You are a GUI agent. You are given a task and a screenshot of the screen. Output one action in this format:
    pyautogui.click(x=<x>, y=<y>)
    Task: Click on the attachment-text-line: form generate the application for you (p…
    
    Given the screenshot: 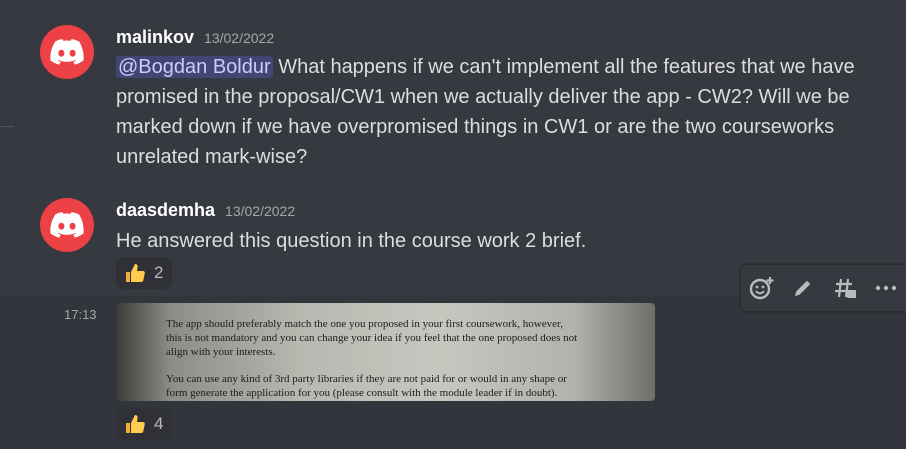 What is the action you would take?
    pyautogui.click(x=362, y=393)
    